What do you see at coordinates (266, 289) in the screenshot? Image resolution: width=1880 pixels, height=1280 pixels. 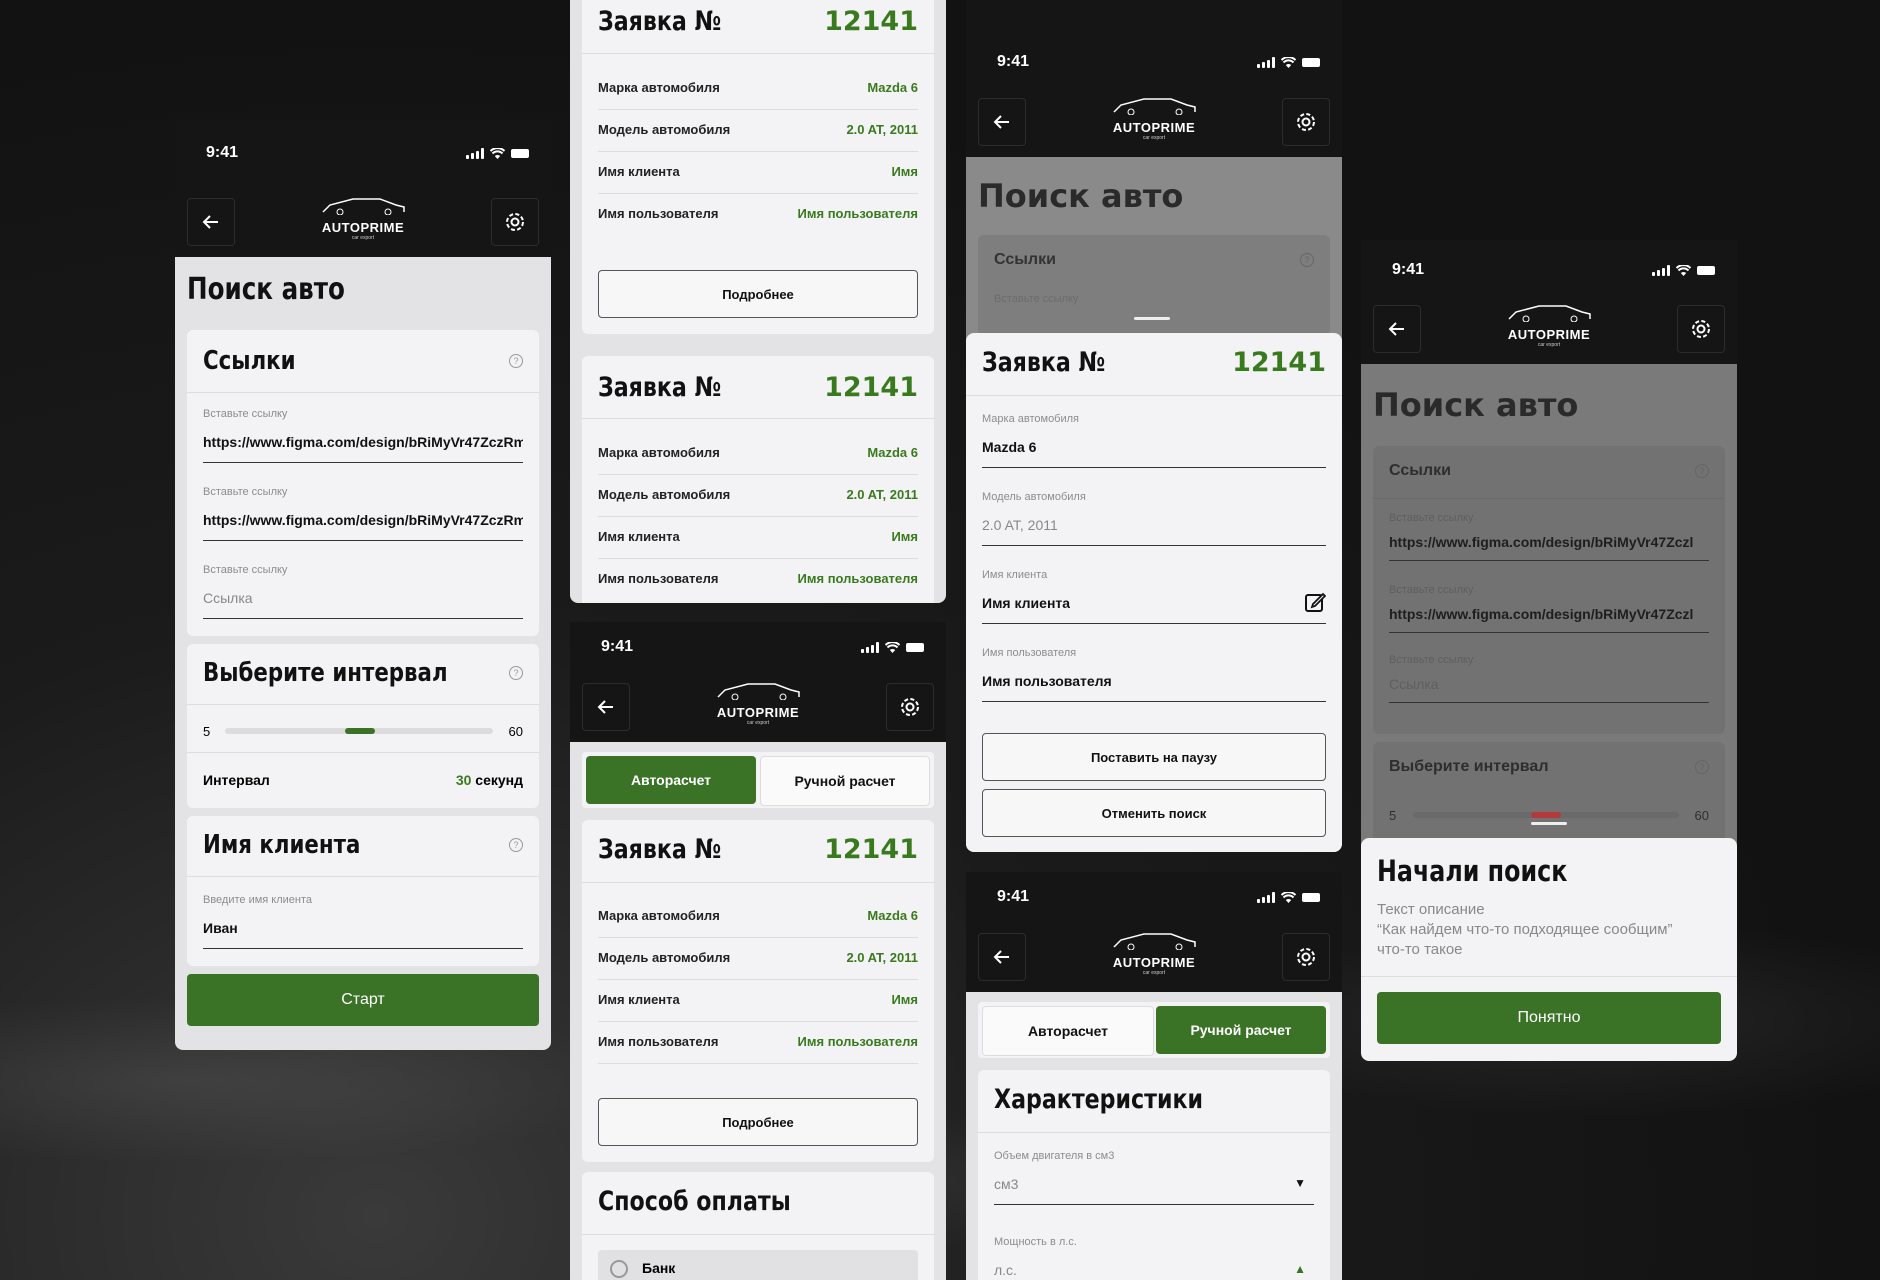 I see `page-title: Поиск авто` at bounding box center [266, 289].